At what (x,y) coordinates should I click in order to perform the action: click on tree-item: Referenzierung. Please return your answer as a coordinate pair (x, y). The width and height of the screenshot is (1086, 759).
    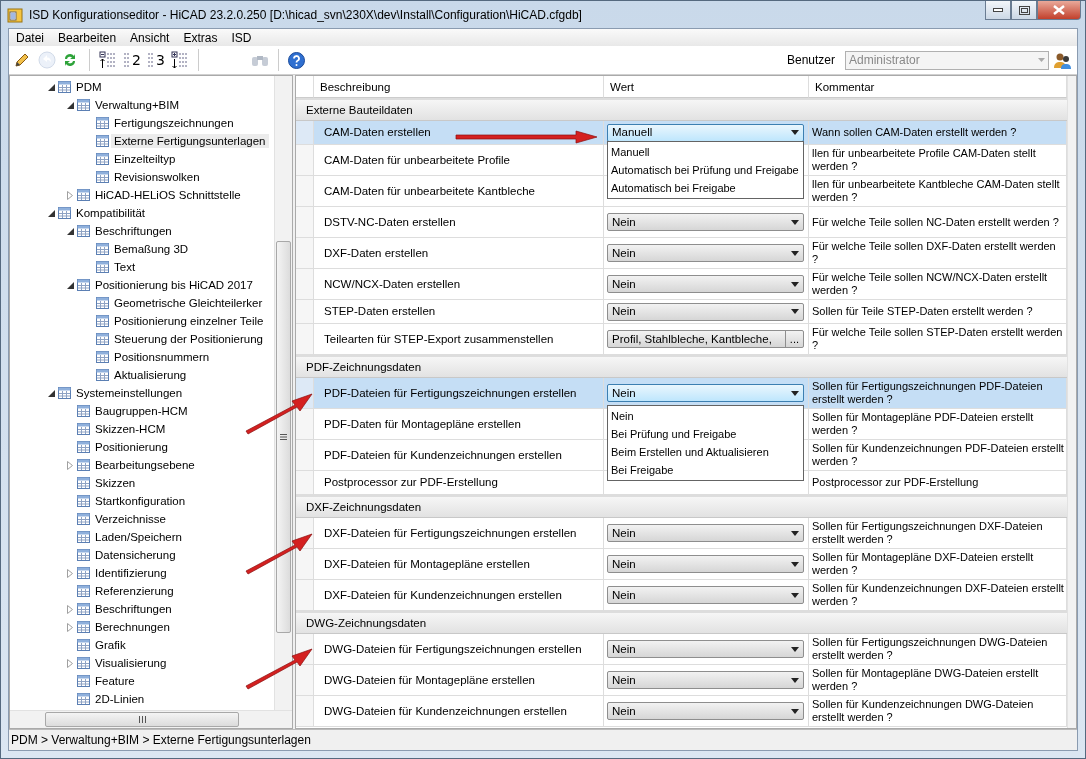
    Looking at the image, I should click on (134, 591).